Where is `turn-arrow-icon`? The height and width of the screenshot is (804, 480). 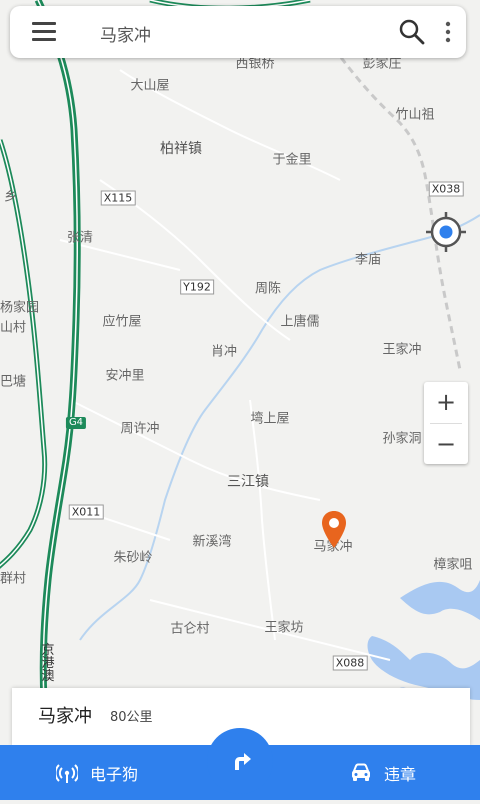 turn-arrow-icon is located at coordinates (243, 761).